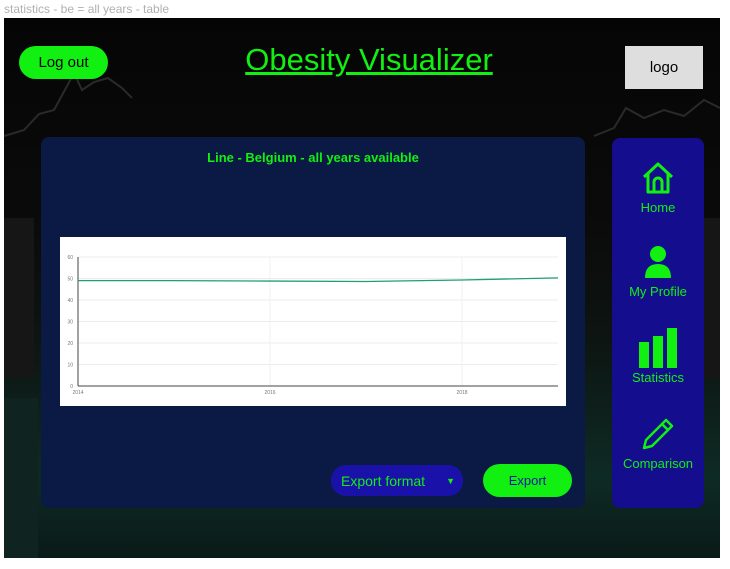 This screenshot has height=569, width=730. What do you see at coordinates (658, 463) in the screenshot?
I see `sidebar-item-label: Comparison` at bounding box center [658, 463].